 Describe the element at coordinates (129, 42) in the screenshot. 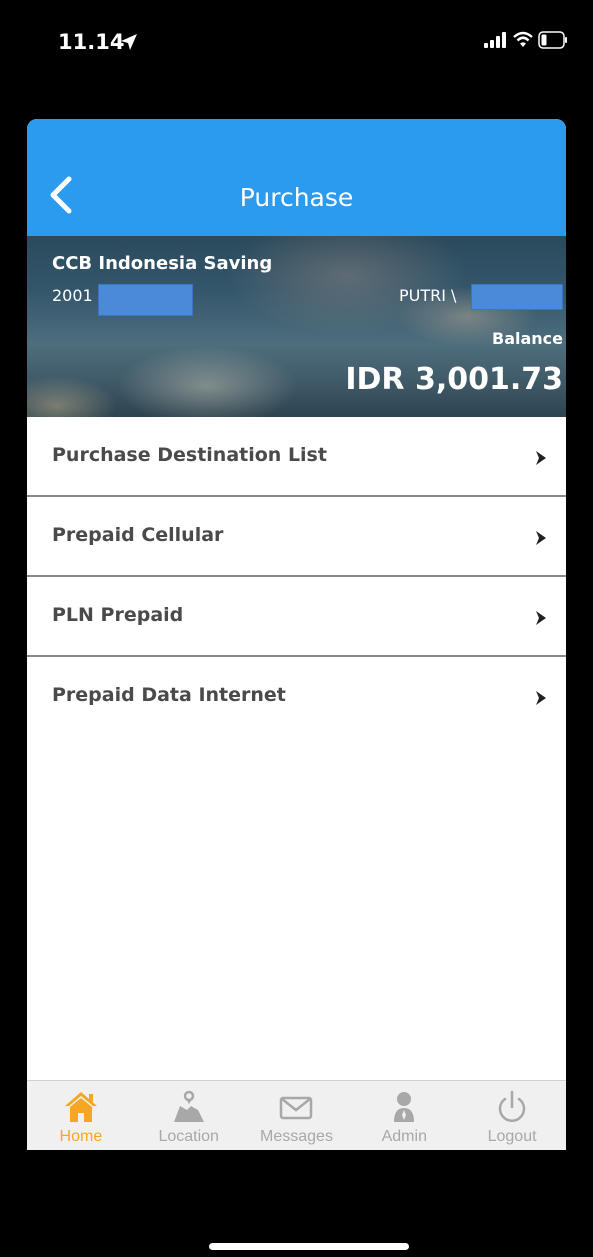

I see `location-arrow-icon` at that location.